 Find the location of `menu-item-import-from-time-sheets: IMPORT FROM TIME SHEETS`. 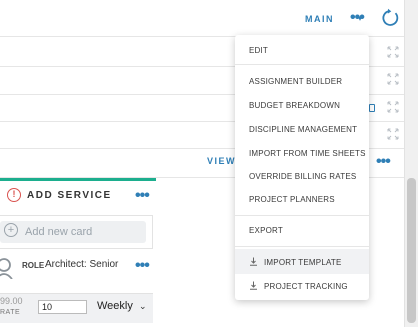

menu-item-import-from-time-sheets: IMPORT FROM TIME SHEETS is located at coordinates (307, 153).